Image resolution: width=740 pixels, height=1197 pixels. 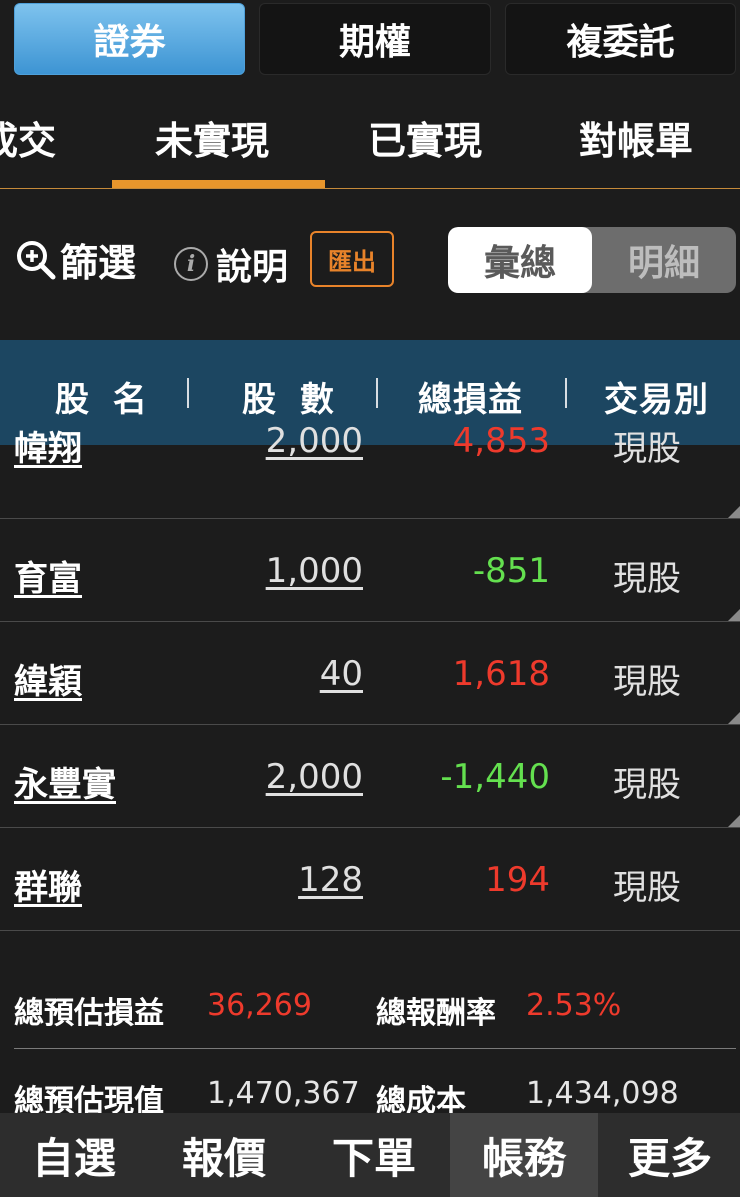 What do you see at coordinates (436, 1013) in the screenshot?
I see `return-rate-label: 總報酬率` at bounding box center [436, 1013].